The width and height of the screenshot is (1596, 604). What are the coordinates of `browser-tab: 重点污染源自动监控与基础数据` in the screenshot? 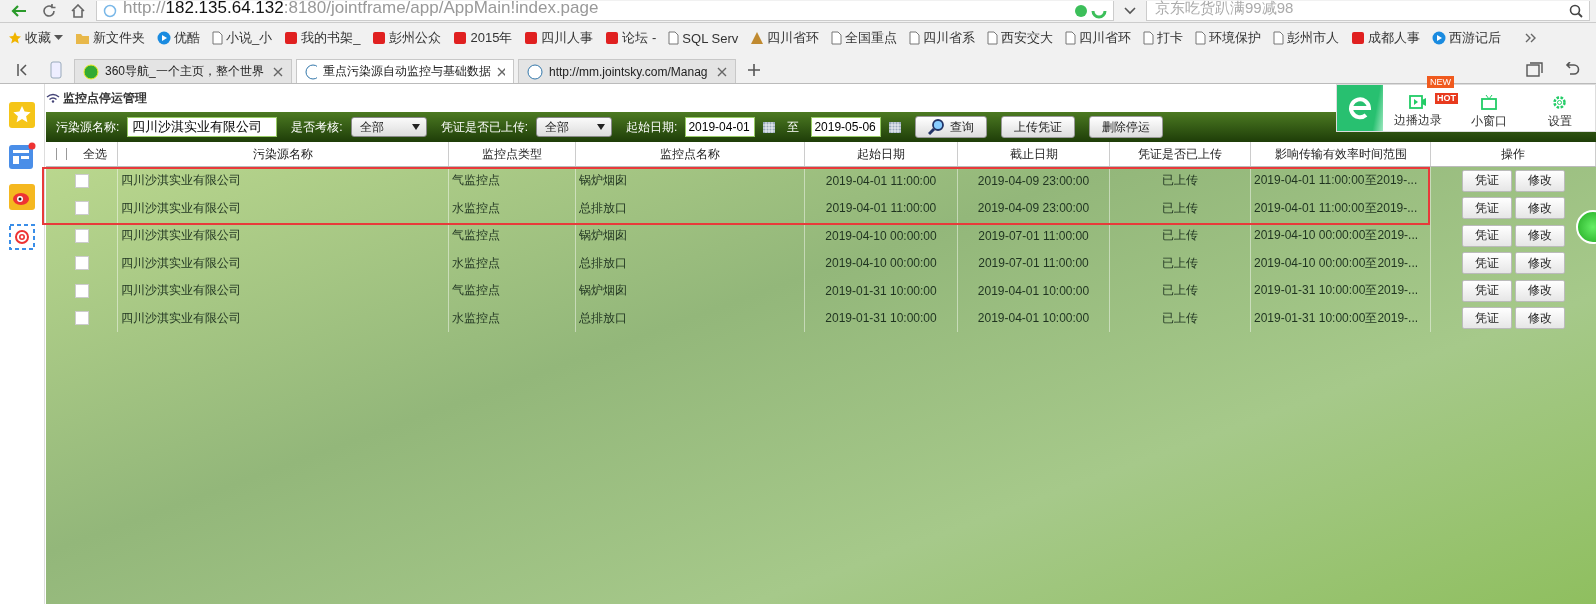 It's located at (405, 71).